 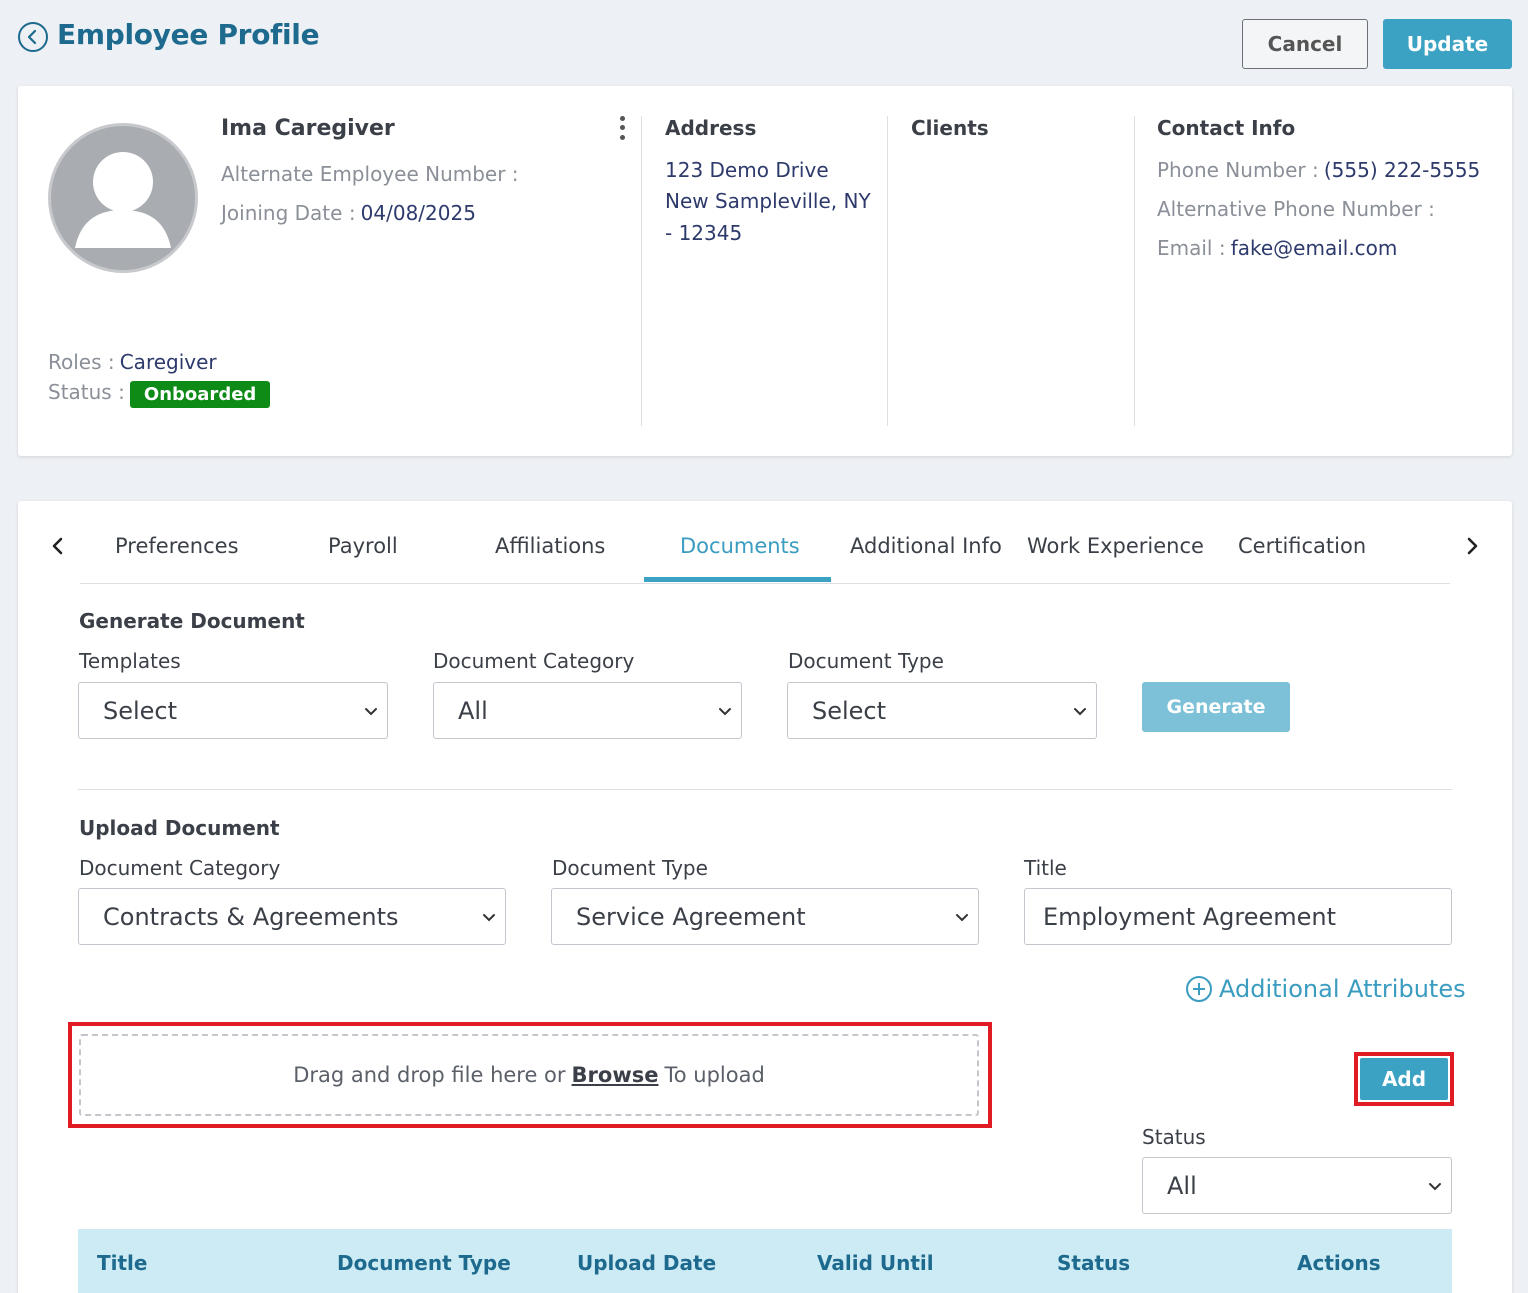 What do you see at coordinates (1302, 546) in the screenshot?
I see `tab-certification: Certification` at bounding box center [1302, 546].